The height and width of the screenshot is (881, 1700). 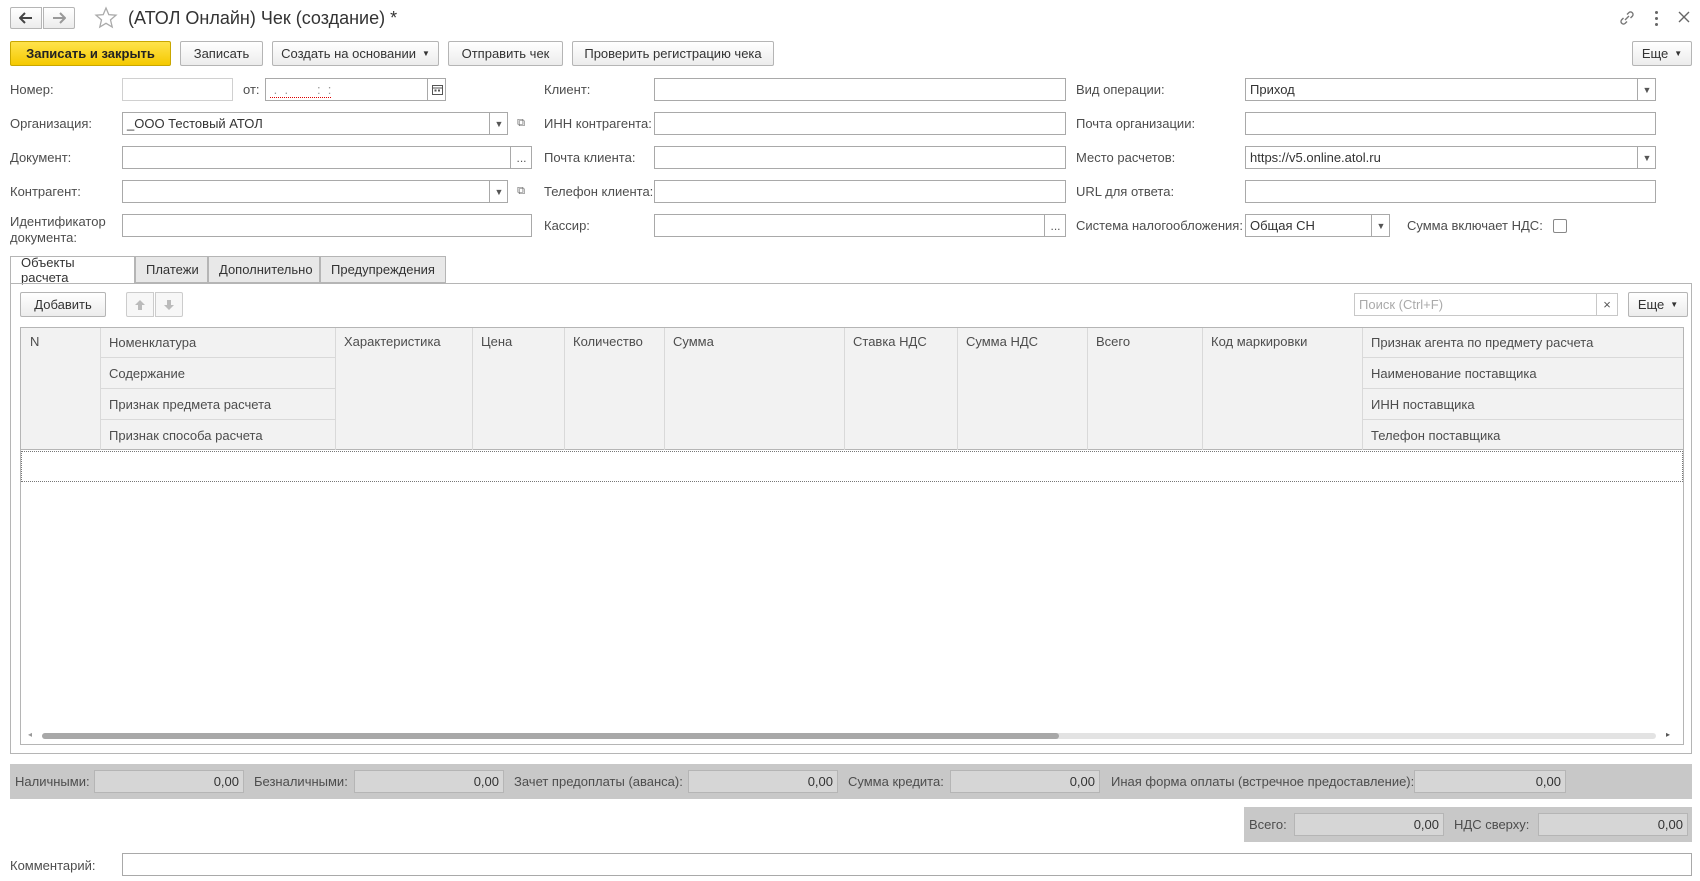 I want to click on search-input: Поиск (Ctrl+F), so click(x=1475, y=304).